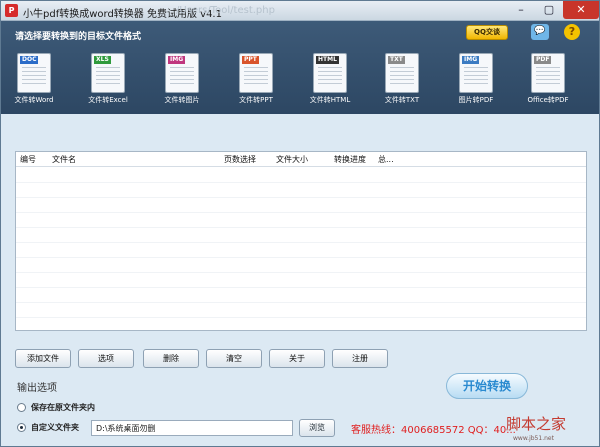 Image resolution: width=600 pixels, height=447 pixels. What do you see at coordinates (21, 407) in the screenshot?
I see `save-same-folder-radio` at bounding box center [21, 407].